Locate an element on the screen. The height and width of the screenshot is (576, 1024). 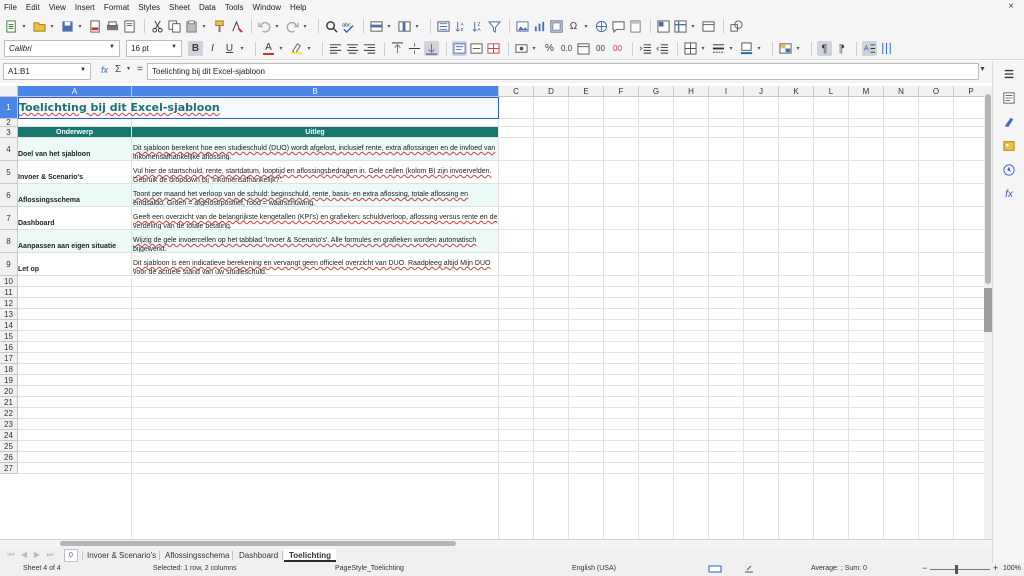
save-dropdown: ▾ is located at coordinates (80, 26).